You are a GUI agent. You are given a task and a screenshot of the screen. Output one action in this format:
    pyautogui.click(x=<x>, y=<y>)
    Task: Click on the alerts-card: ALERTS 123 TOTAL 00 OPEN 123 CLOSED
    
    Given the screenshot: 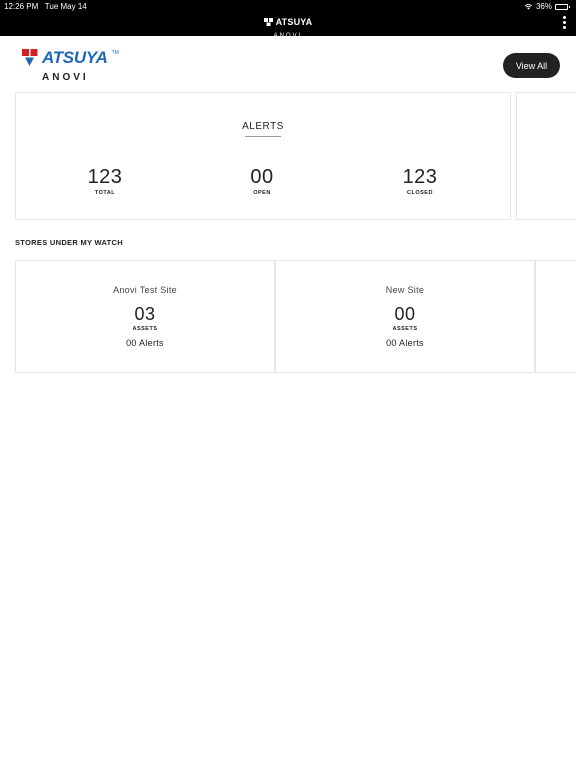 What is the action you would take?
    pyautogui.click(x=263, y=156)
    